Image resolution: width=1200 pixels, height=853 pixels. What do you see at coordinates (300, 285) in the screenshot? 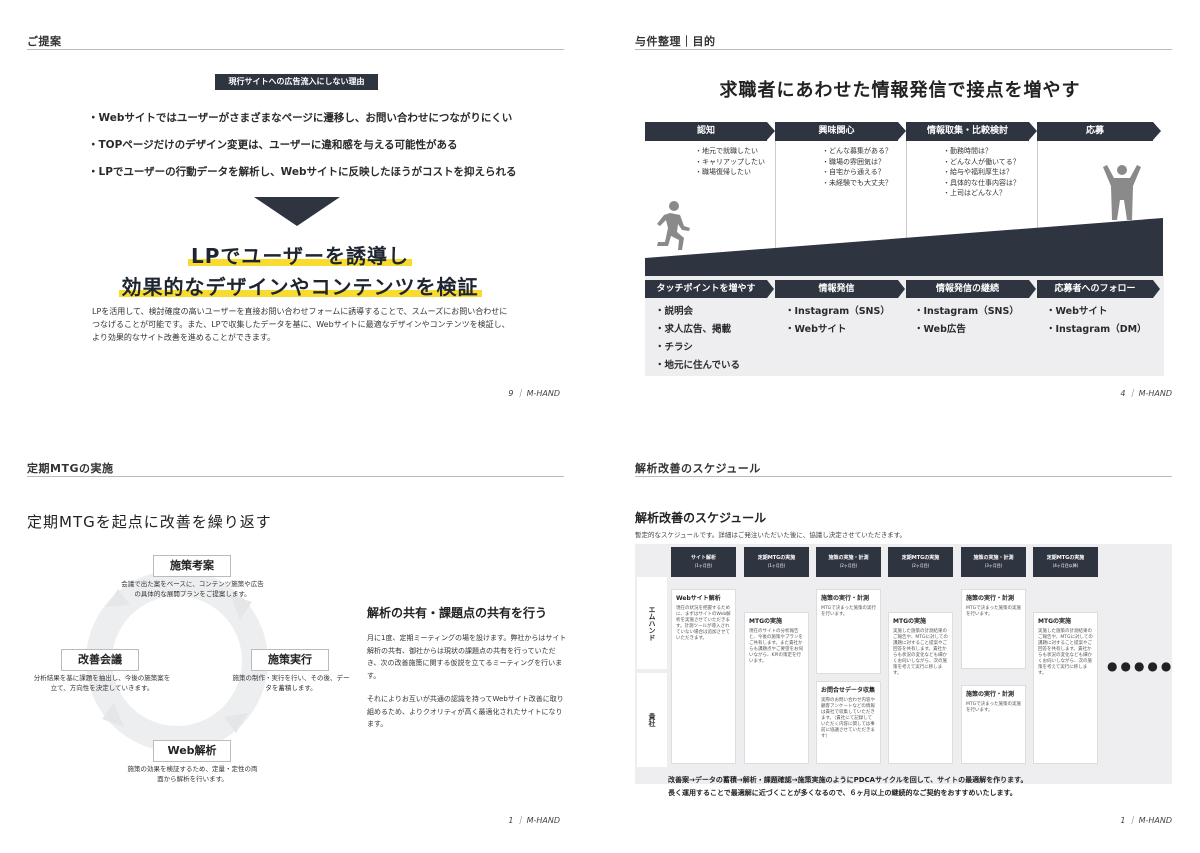
I see `headline-line-2: 効果的なデザインやコンテンツを検証` at bounding box center [300, 285].